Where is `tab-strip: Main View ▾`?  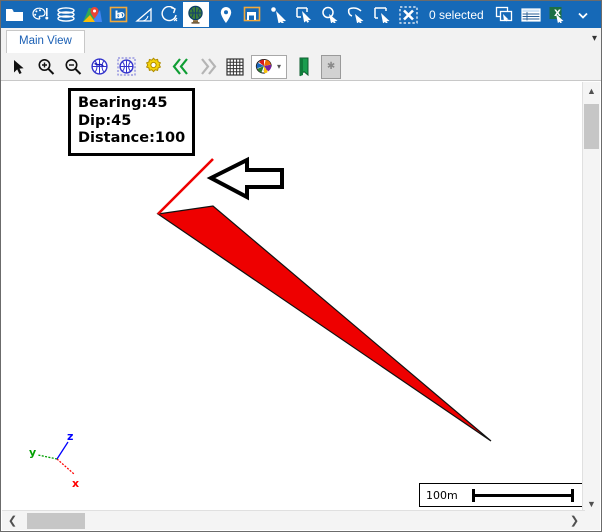
tab-strip: Main View ▾ is located at coordinates (301, 41).